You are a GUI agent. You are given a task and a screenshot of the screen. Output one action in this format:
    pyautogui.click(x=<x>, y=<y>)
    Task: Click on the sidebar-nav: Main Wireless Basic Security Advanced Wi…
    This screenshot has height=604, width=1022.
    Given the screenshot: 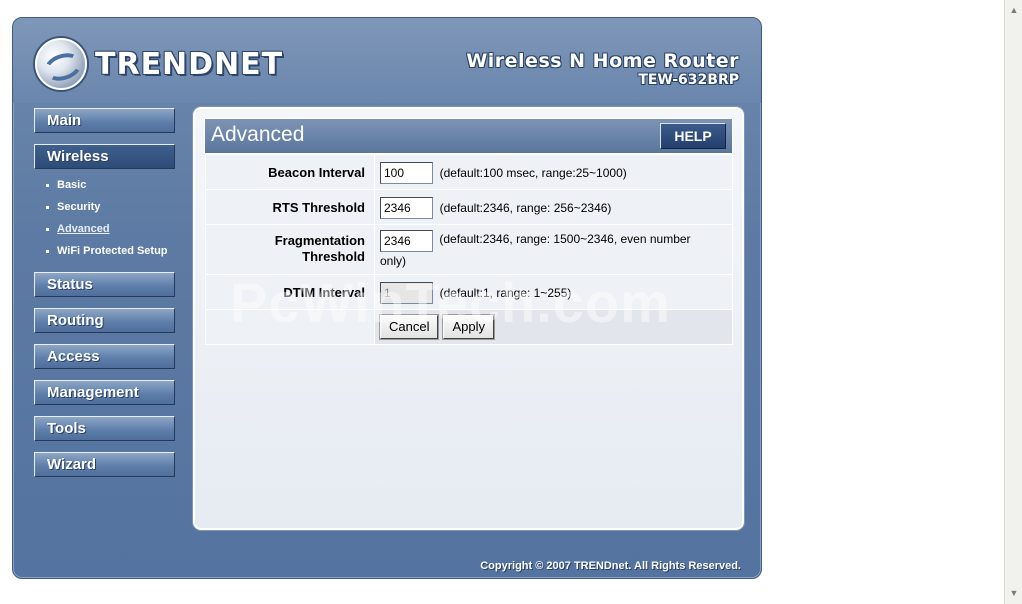 What is the action you would take?
    pyautogui.click(x=106, y=298)
    